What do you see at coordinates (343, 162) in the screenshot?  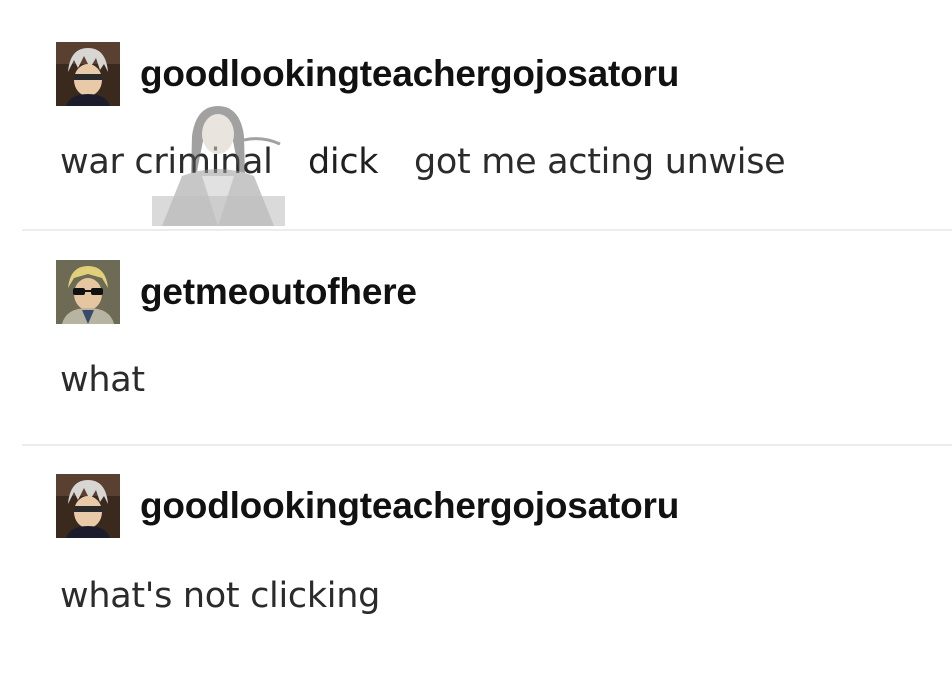 I see `post-text-part: dick` at bounding box center [343, 162].